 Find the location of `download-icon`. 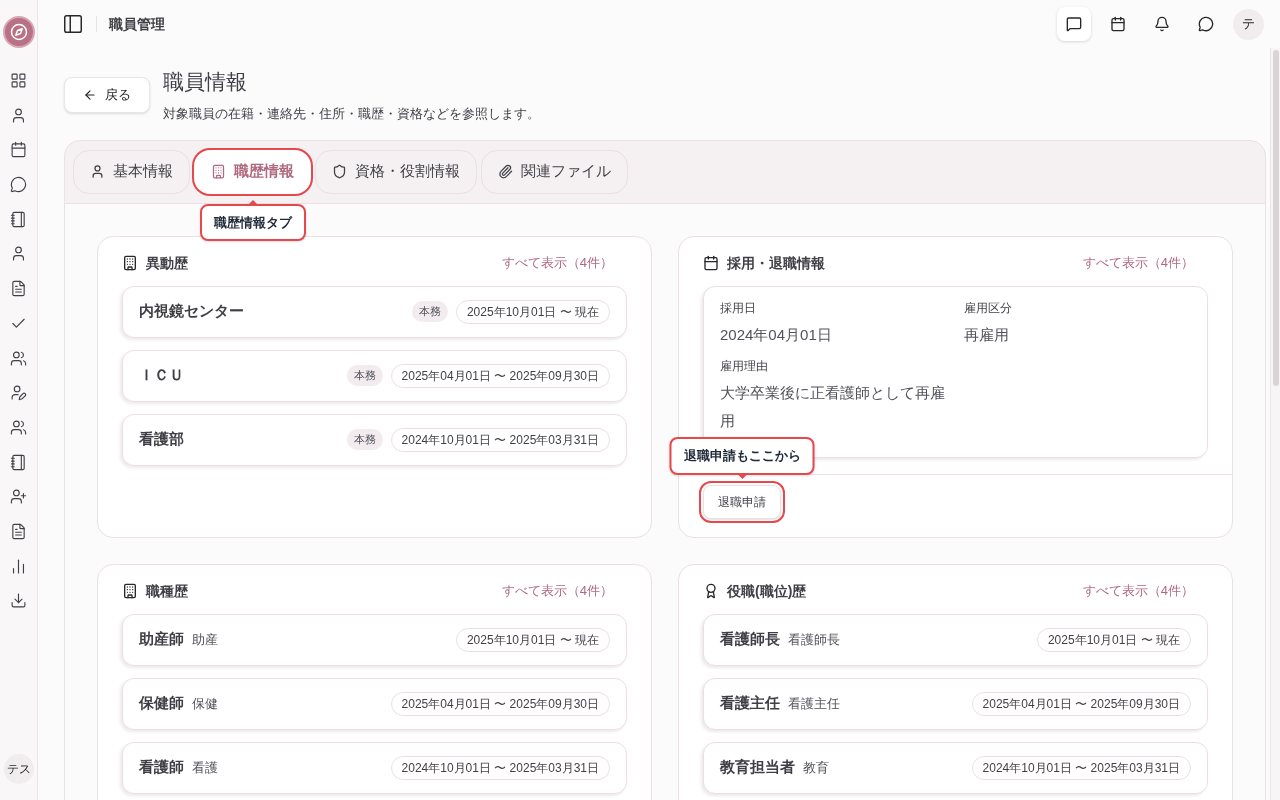

download-icon is located at coordinates (18, 601).